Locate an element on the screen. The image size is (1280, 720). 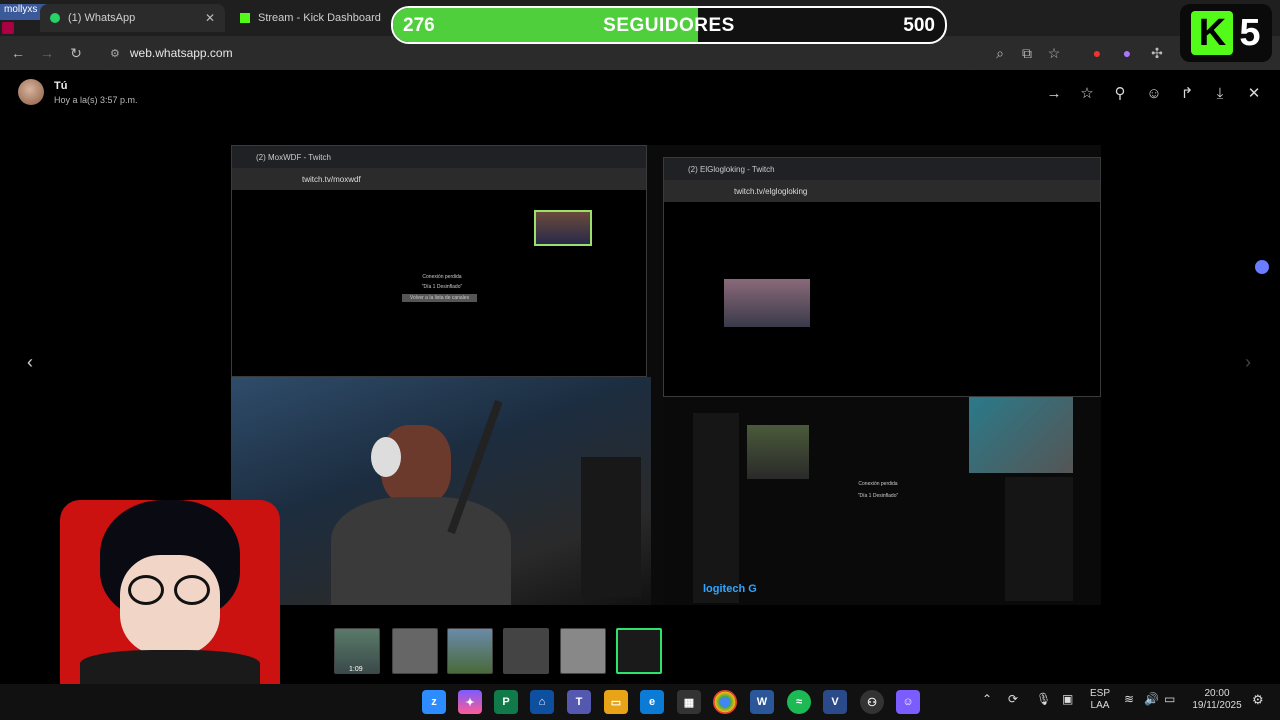
nested-cam is located at coordinates (778, 452).